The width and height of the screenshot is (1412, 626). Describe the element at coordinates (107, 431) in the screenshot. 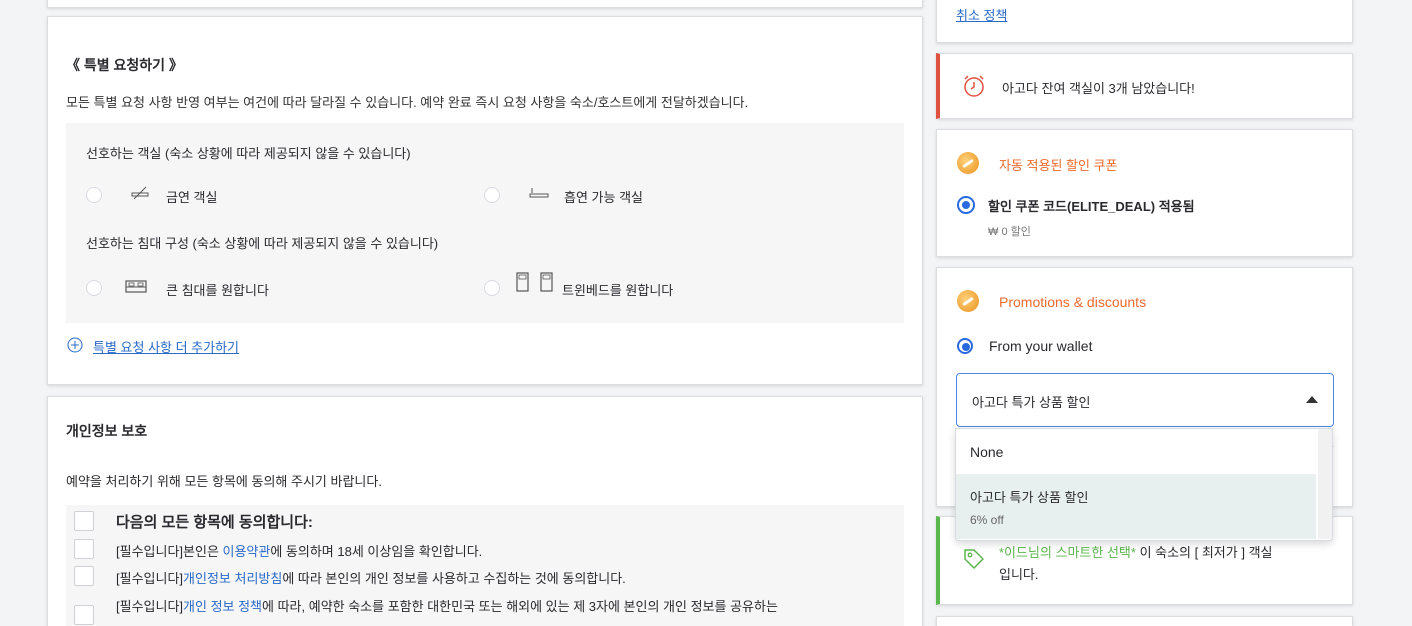

I see `privacy-title: 개인정보 보호` at that location.